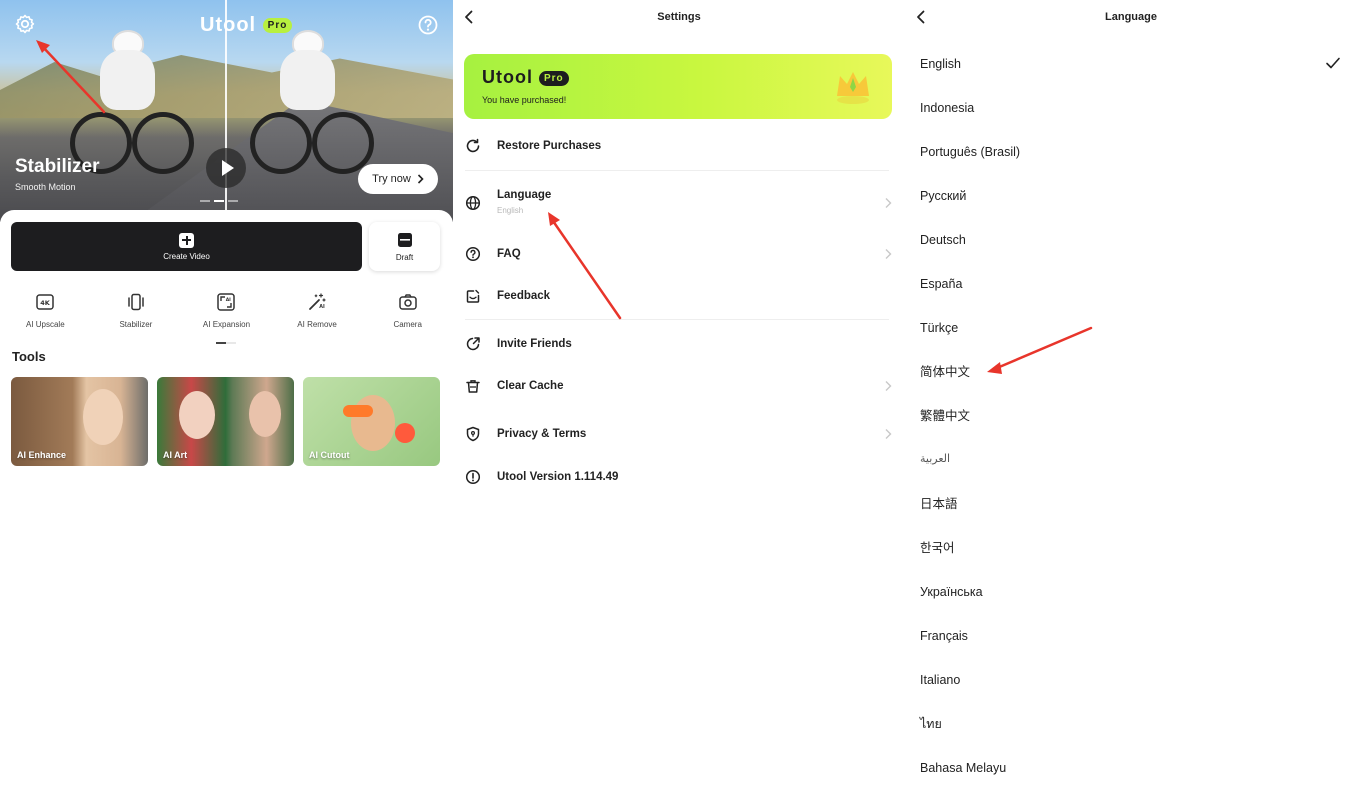 Image resolution: width=1357 pixels, height=800 pixels. I want to click on vibrate-icon, so click(136, 302).